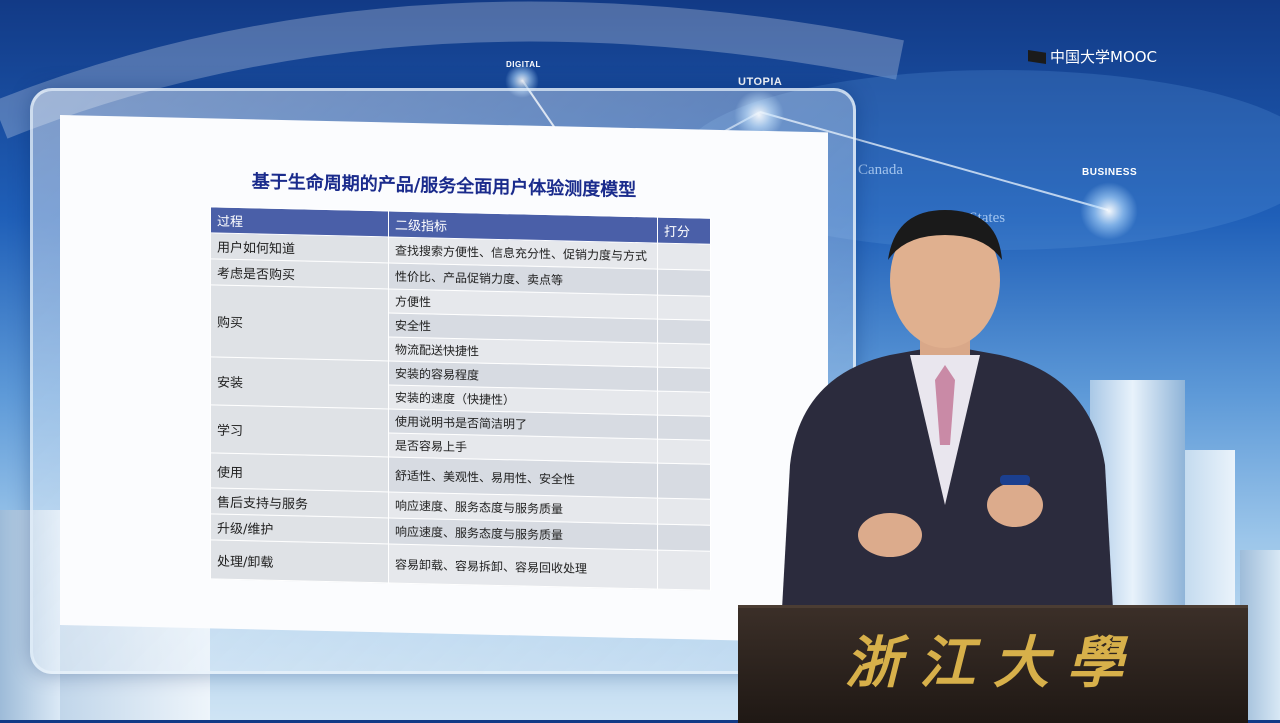 This screenshot has width=1280, height=723. I want to click on mooc-logo-text: 中国大学MOOC, so click(1104, 57).